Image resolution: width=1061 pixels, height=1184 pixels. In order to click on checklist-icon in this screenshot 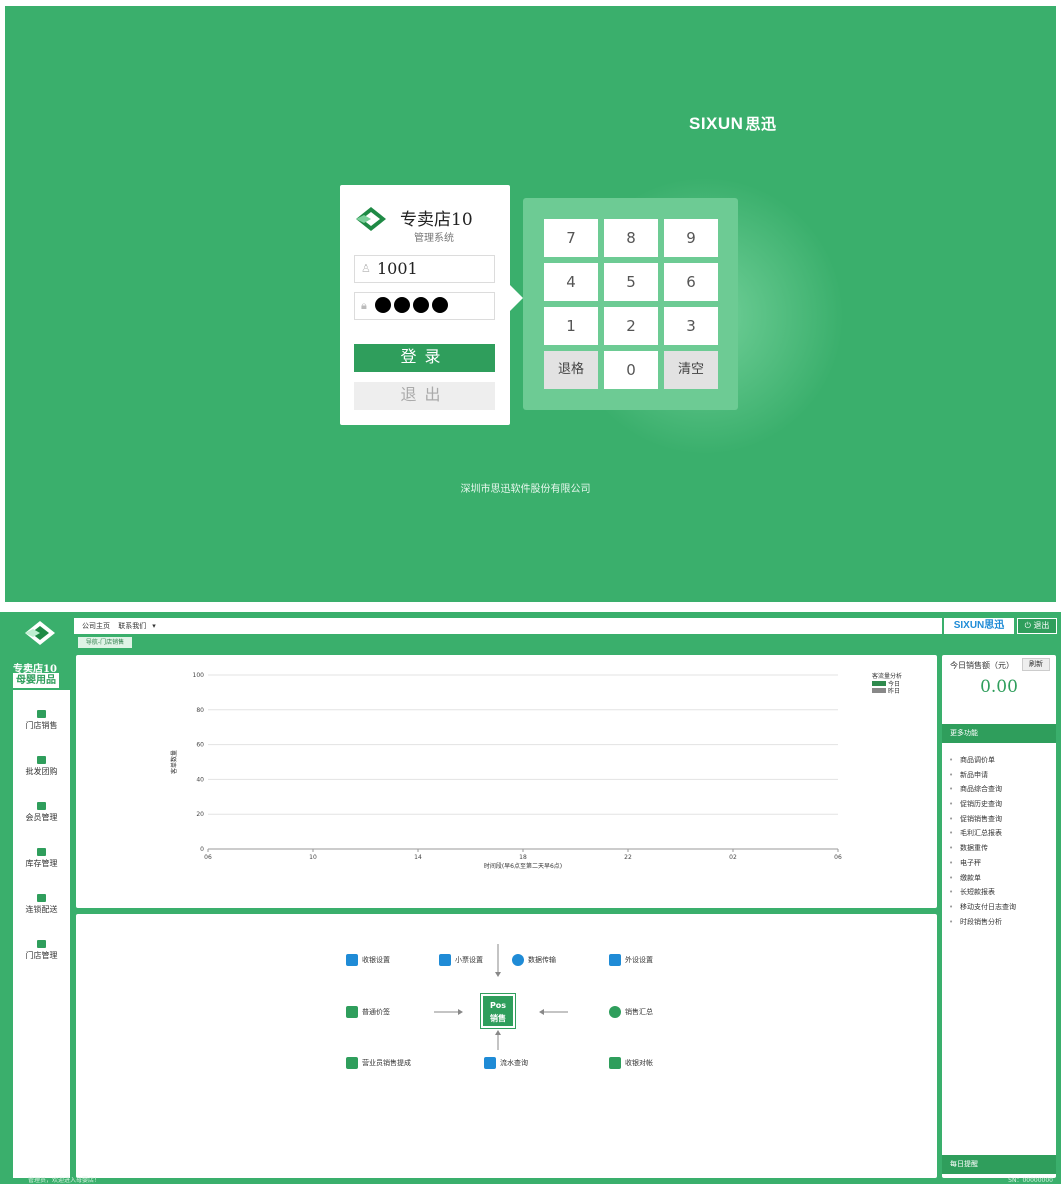, I will do `click(615, 1063)`.